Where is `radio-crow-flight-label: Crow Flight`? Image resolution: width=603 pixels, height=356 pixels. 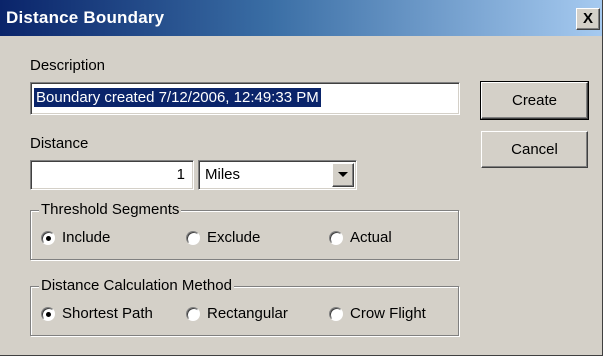
radio-crow-flight-label: Crow Flight is located at coordinates (388, 313).